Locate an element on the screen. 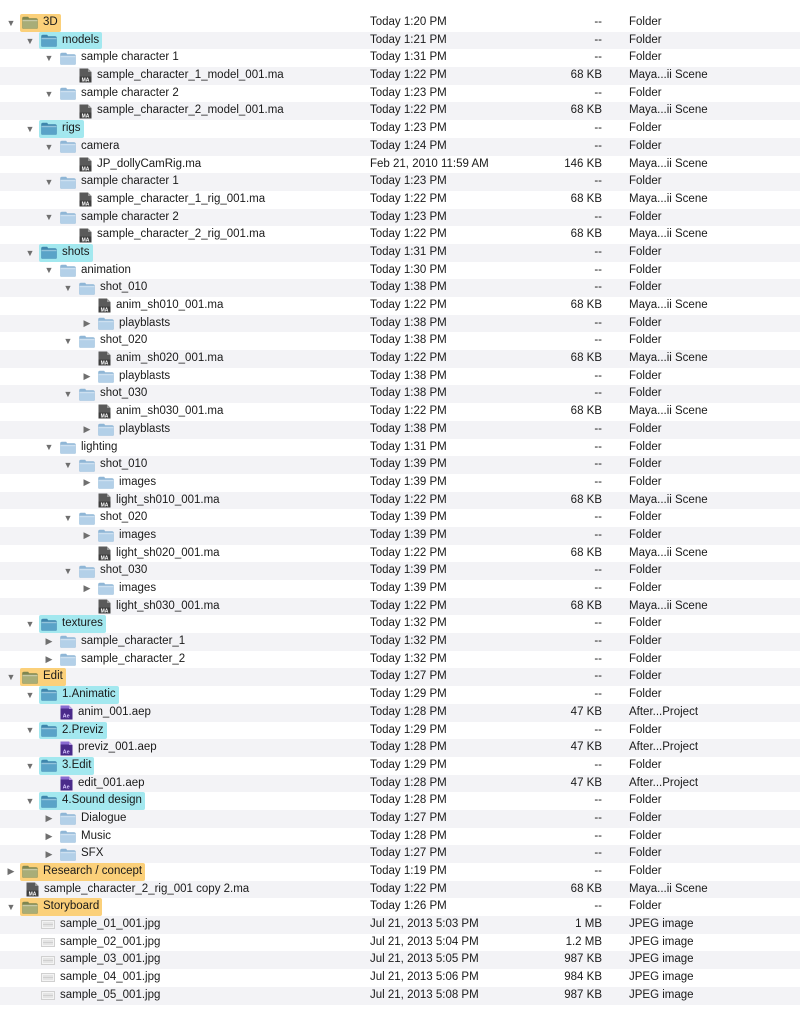 The image size is (800, 1024). name-cell: ▼ animation is located at coordinates (89, 271).